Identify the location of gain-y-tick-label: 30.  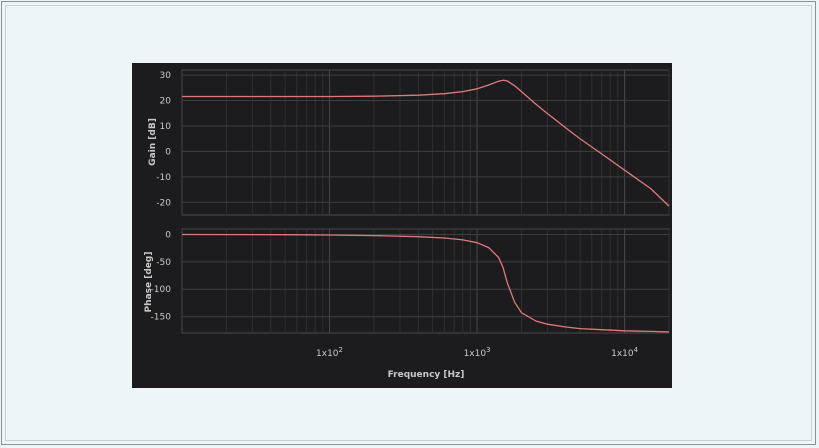
(166, 76).